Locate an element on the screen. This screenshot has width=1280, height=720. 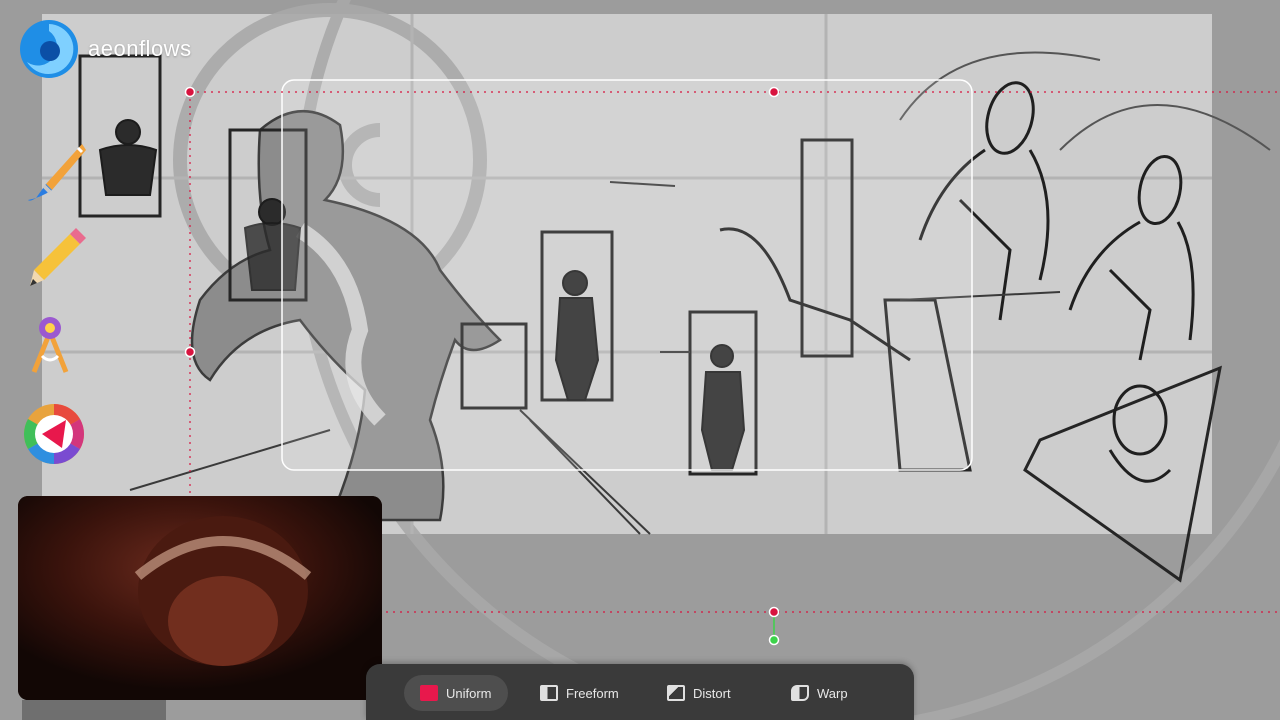
distort-mode-button: Distort is located at coordinates (699, 693).